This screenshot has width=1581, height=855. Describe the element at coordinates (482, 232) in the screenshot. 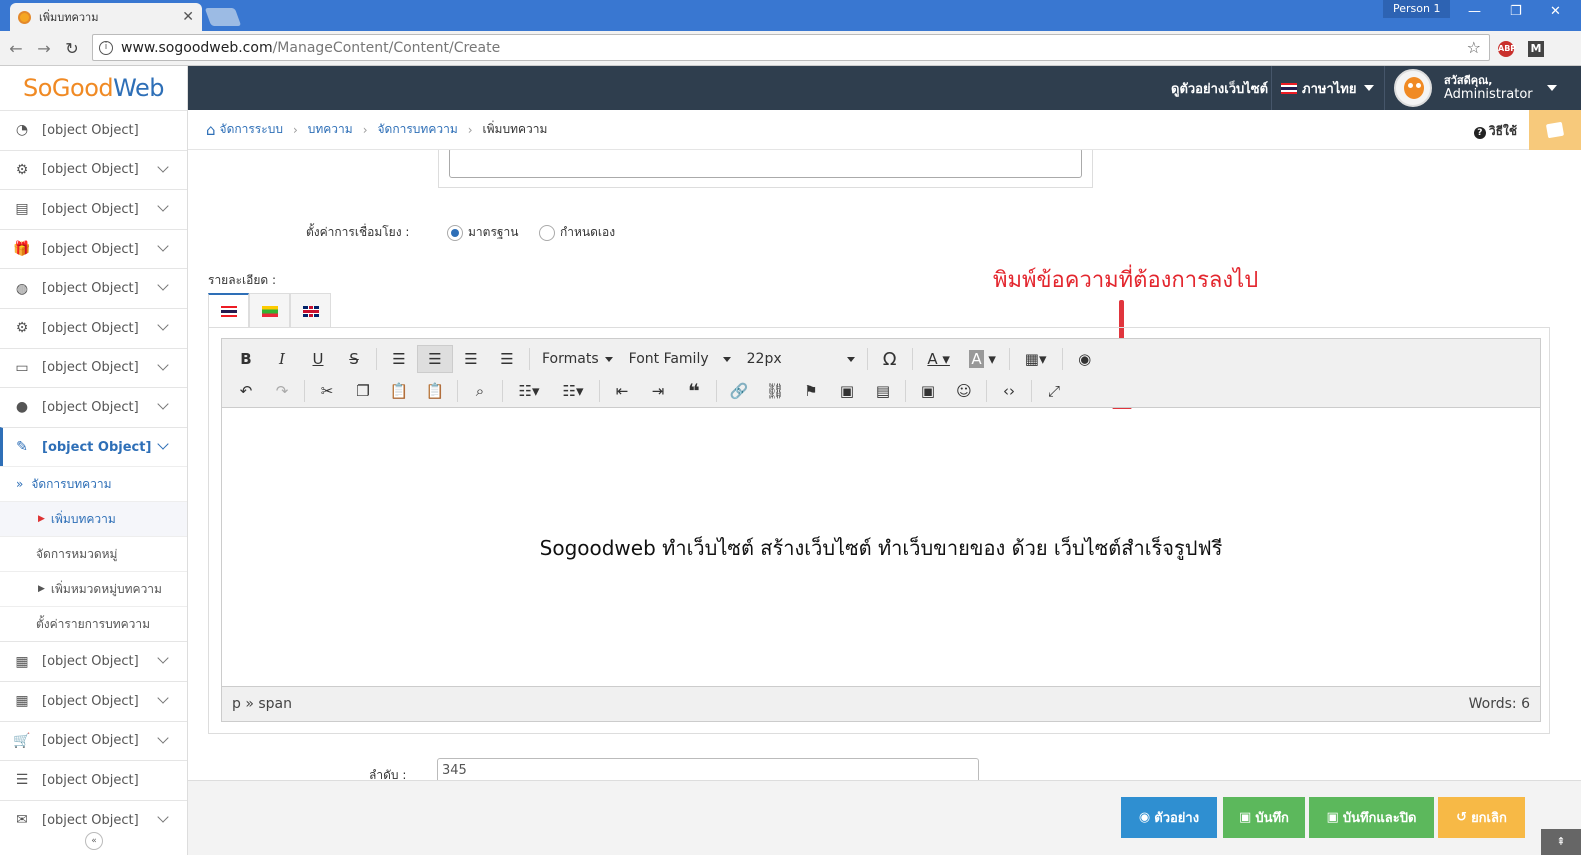

I see `radio-standard: มาตรฐาน` at that location.